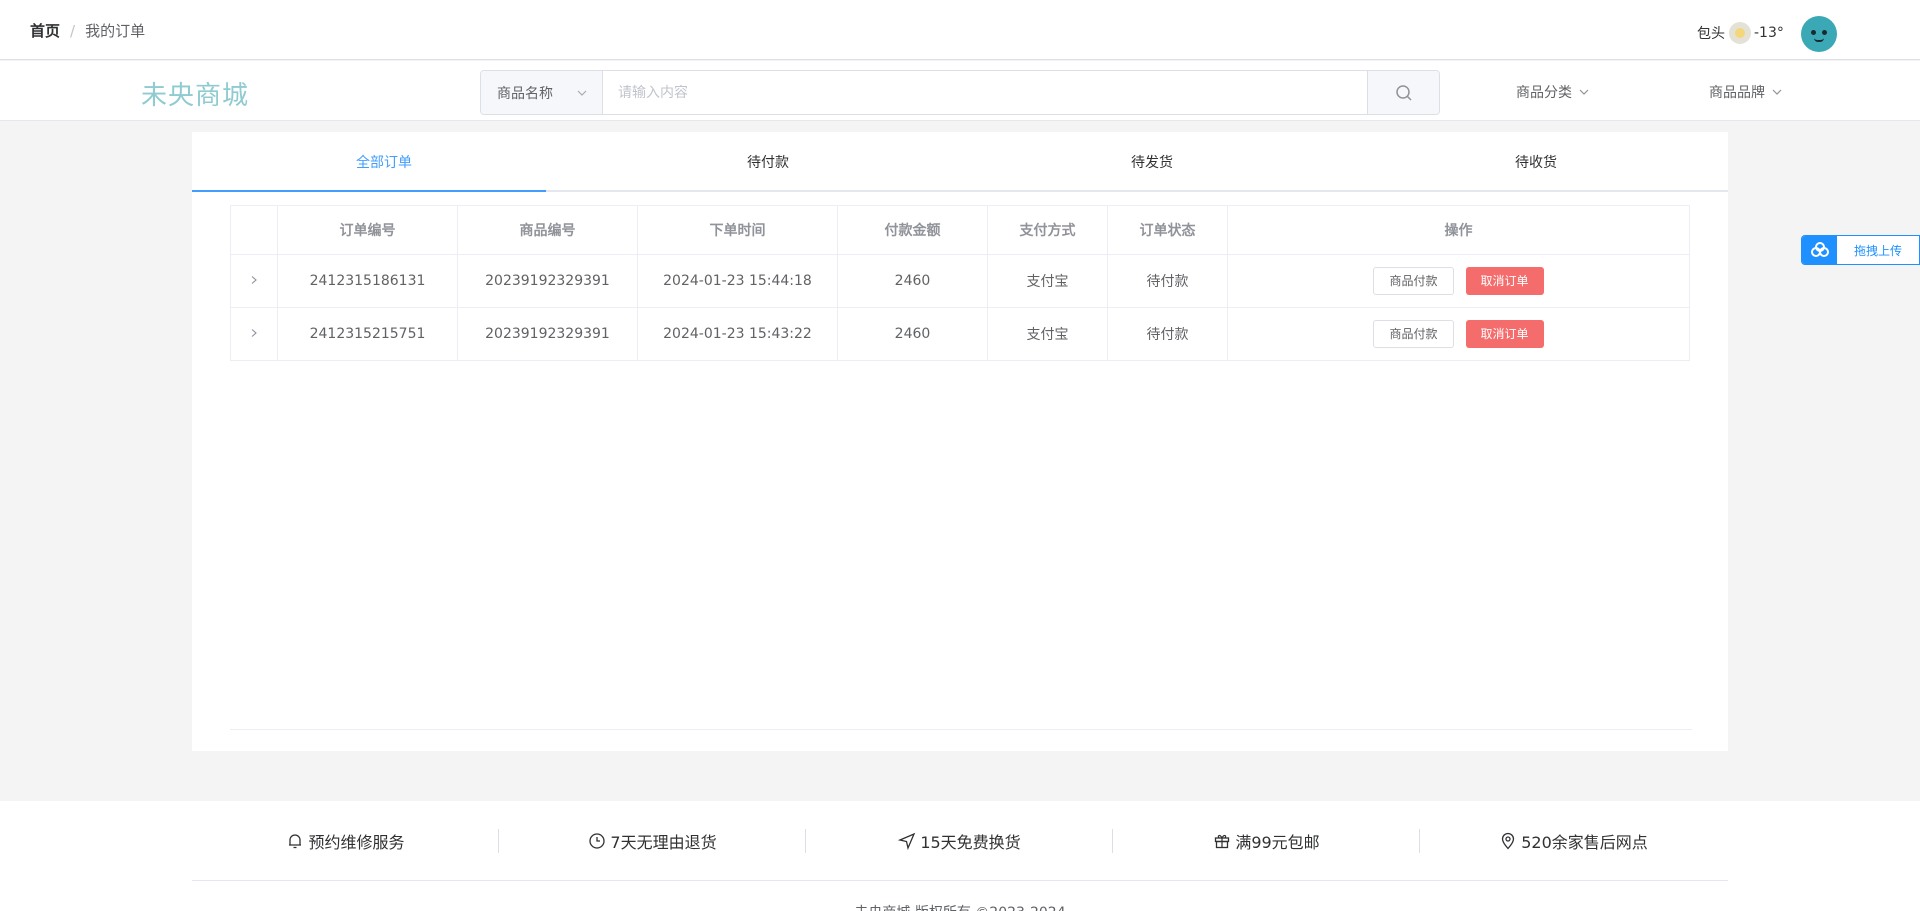 Image resolution: width=1920 pixels, height=911 pixels. What do you see at coordinates (737, 334) in the screenshot?
I see `order-time: 2024-01-23 15:43:22` at bounding box center [737, 334].